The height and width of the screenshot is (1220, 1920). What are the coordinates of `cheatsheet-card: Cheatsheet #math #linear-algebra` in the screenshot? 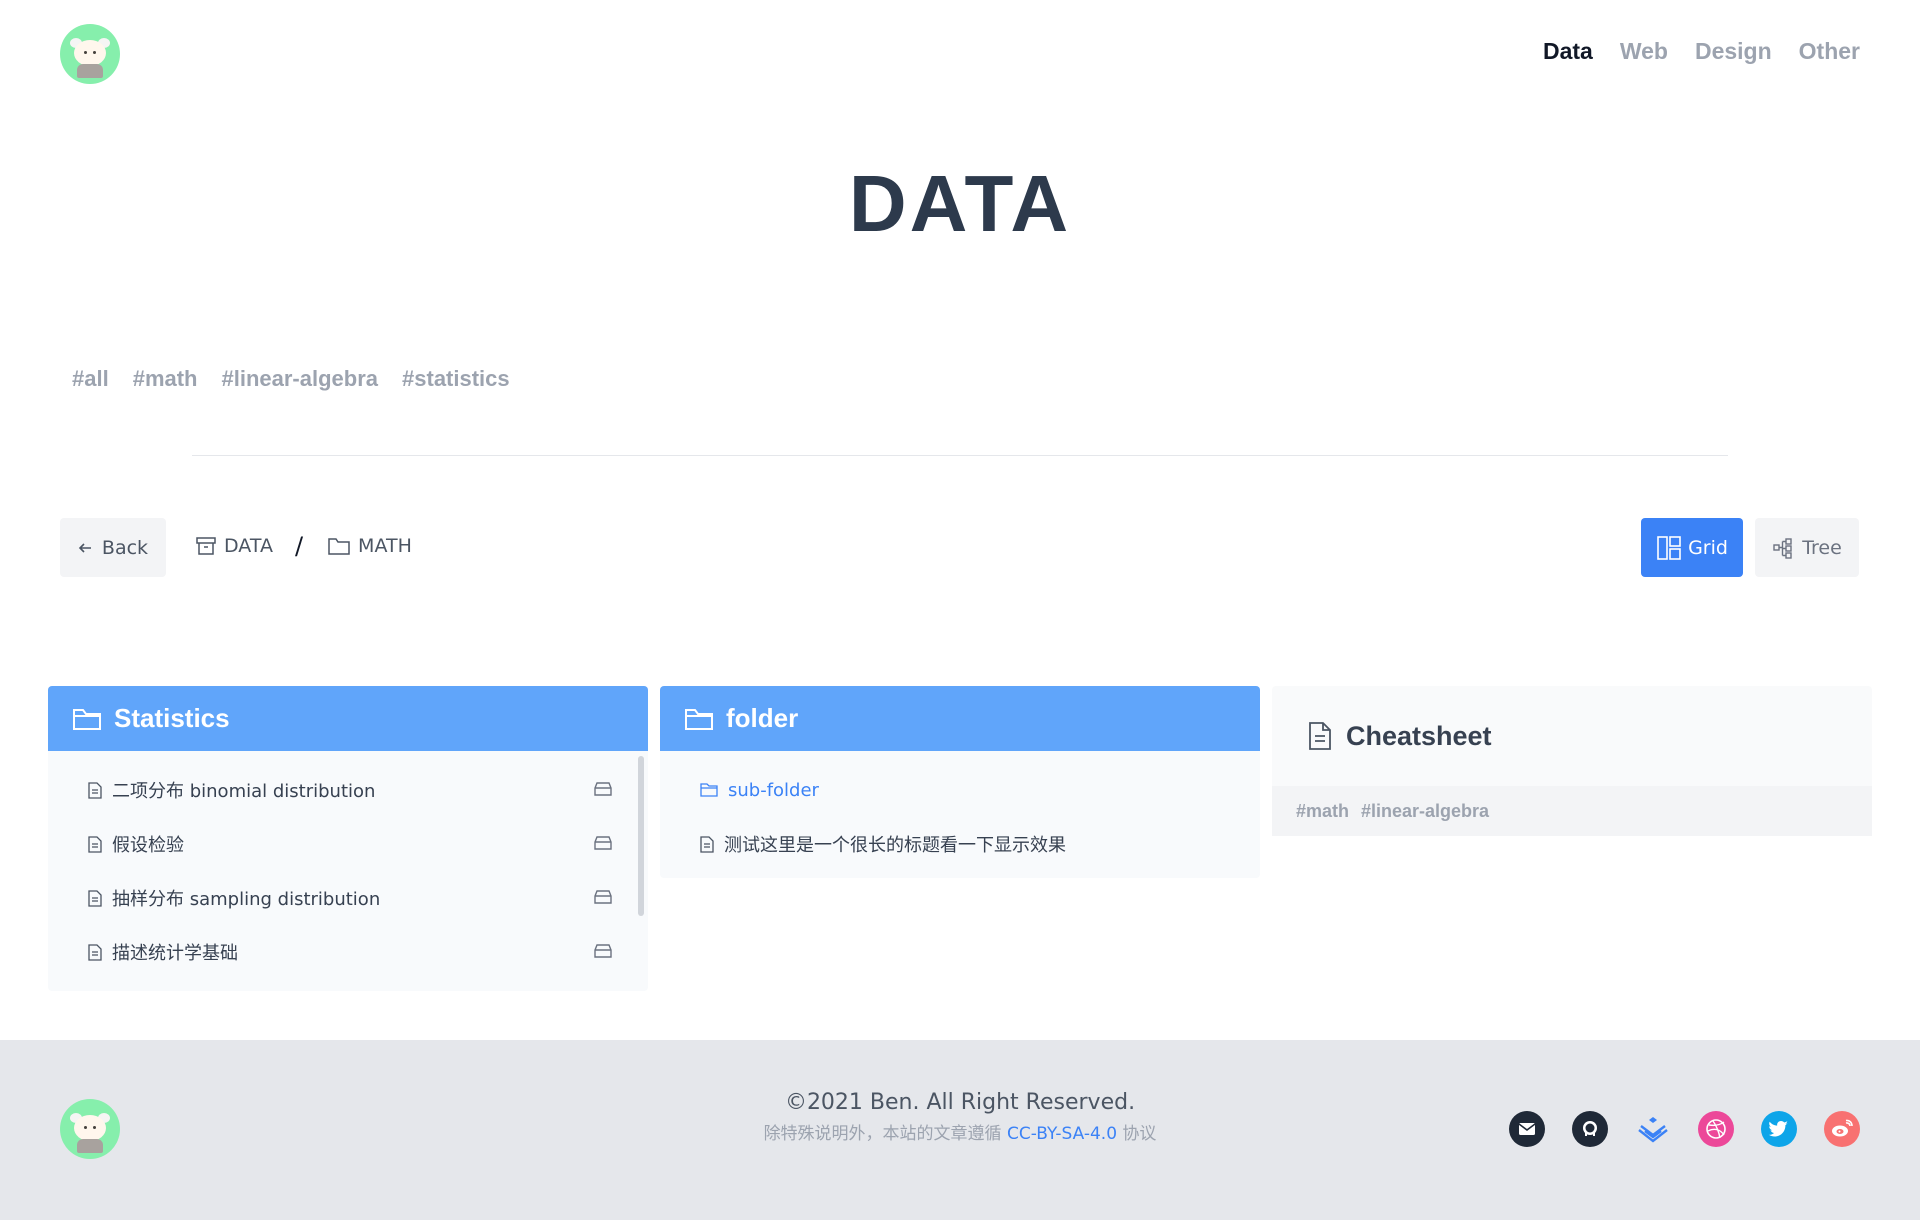 It's located at (1572, 761).